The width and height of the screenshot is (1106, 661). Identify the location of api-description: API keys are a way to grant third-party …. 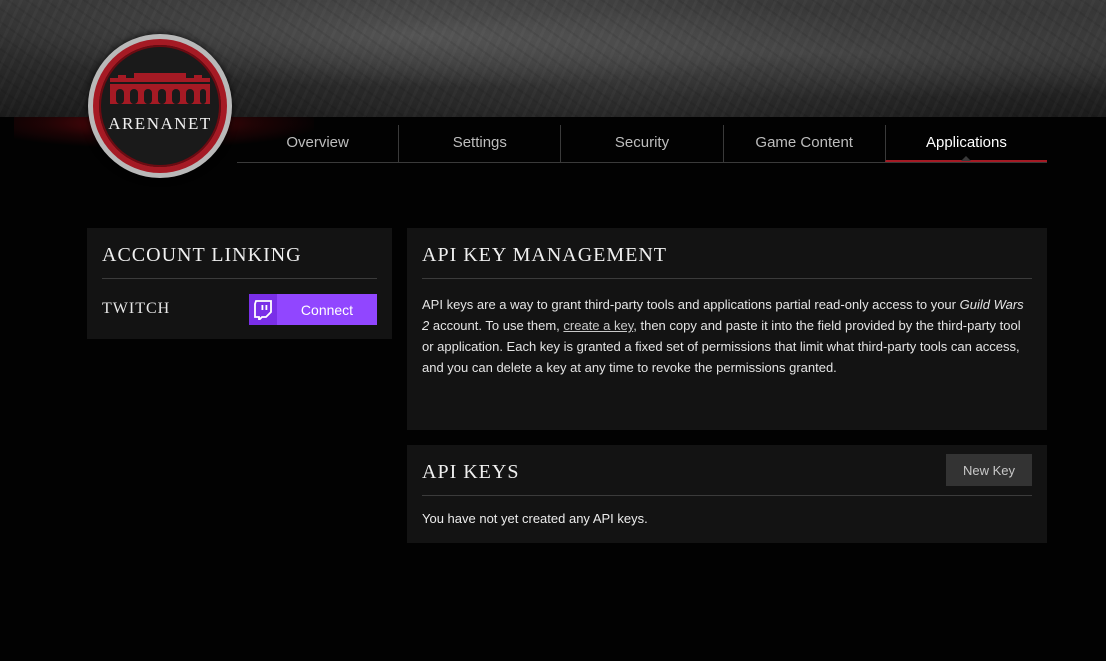
(723, 336).